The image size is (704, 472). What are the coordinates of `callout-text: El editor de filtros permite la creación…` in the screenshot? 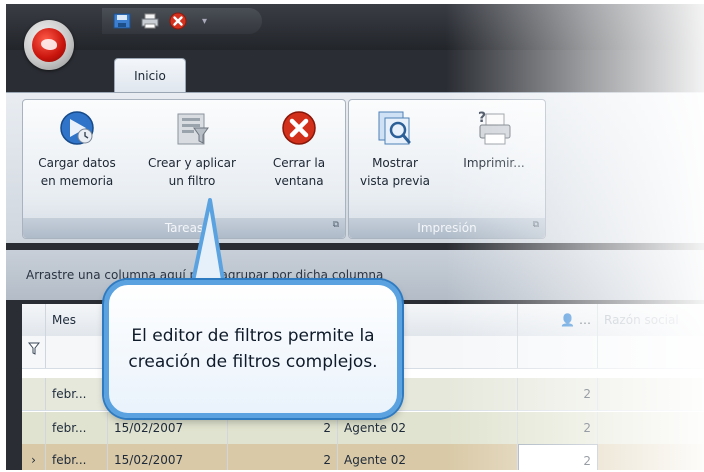 It's located at (253, 349).